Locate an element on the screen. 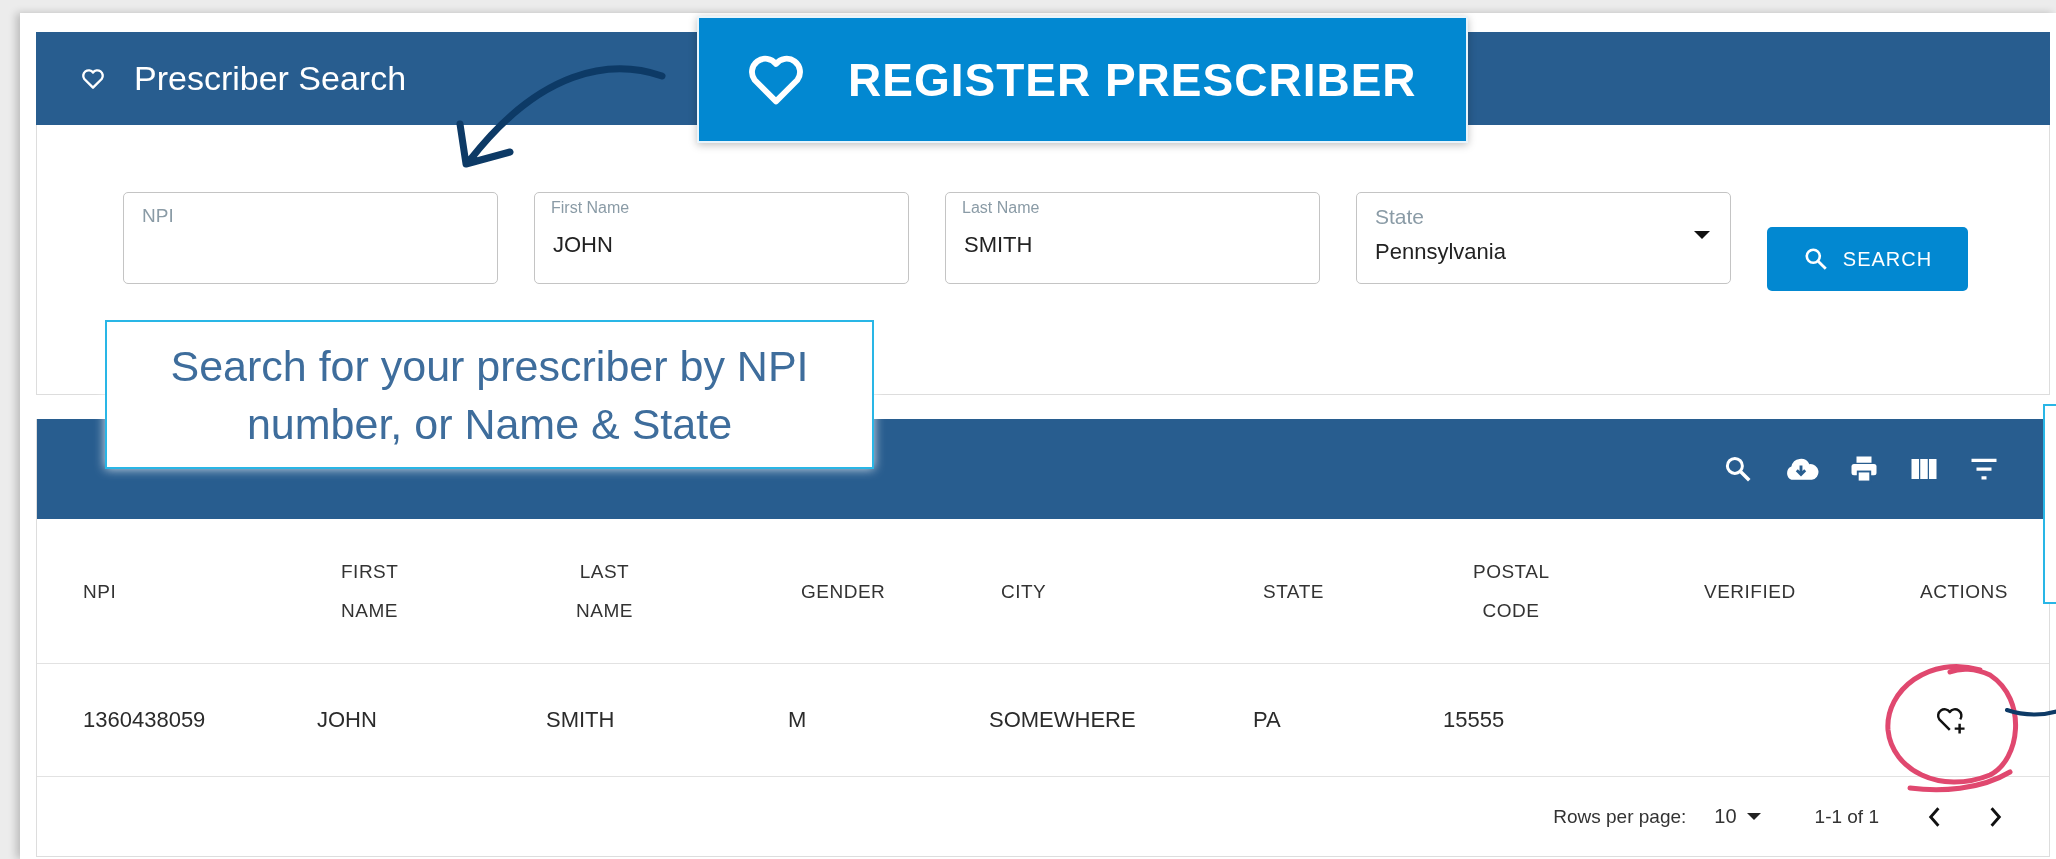  table-cell: SMITH is located at coordinates (580, 720).